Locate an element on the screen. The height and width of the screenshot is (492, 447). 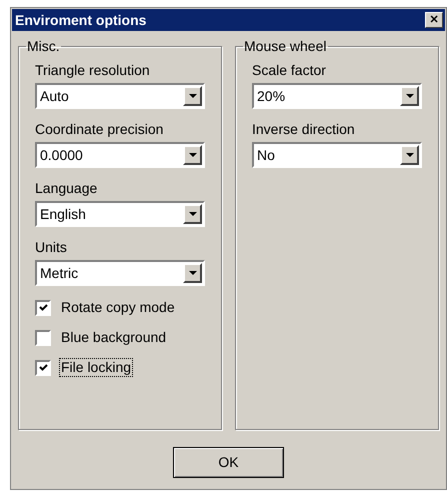
dropdown: No is located at coordinates (337, 155).